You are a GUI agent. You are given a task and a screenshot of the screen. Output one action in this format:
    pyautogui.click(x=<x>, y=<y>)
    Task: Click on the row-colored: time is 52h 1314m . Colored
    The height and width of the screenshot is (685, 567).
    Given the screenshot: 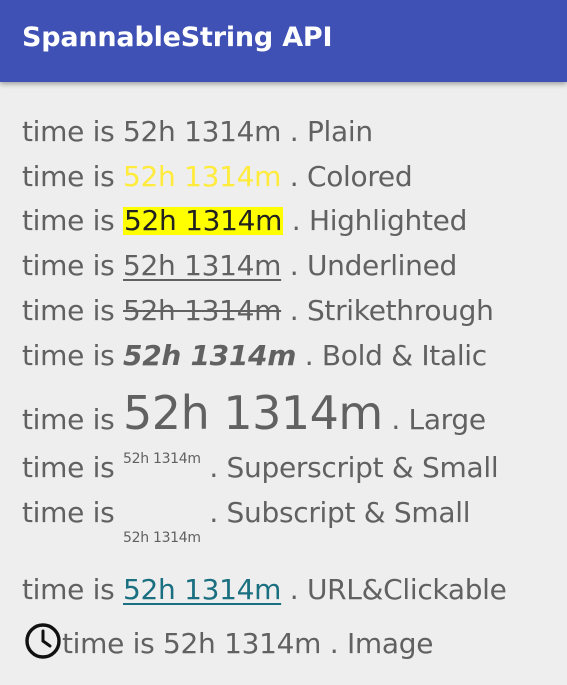 What is the action you would take?
    pyautogui.click(x=217, y=176)
    